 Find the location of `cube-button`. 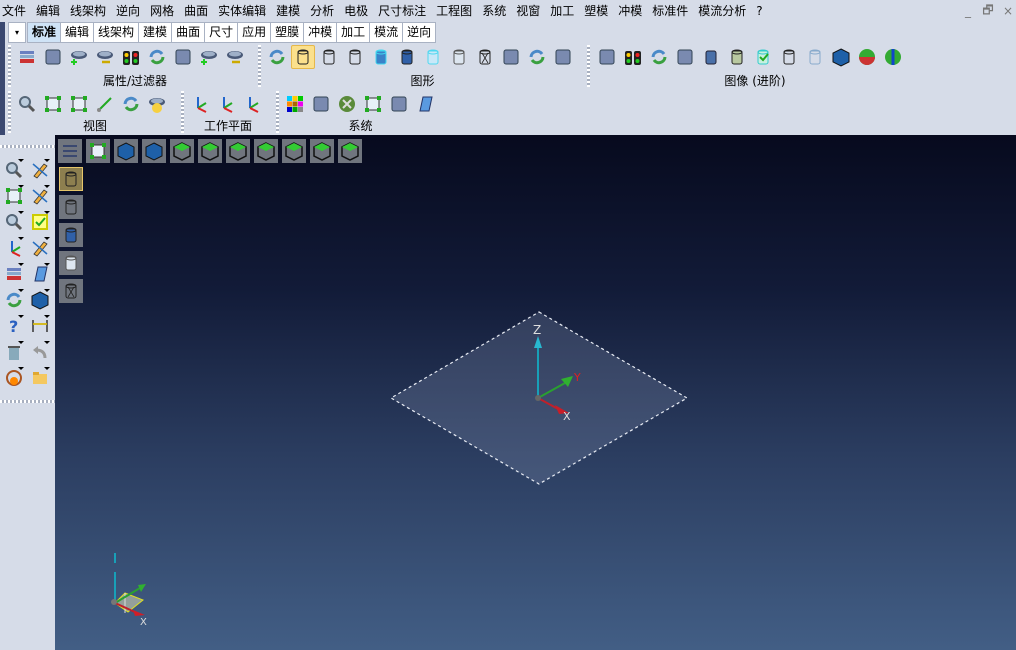

cube-button is located at coordinates (39, 299).